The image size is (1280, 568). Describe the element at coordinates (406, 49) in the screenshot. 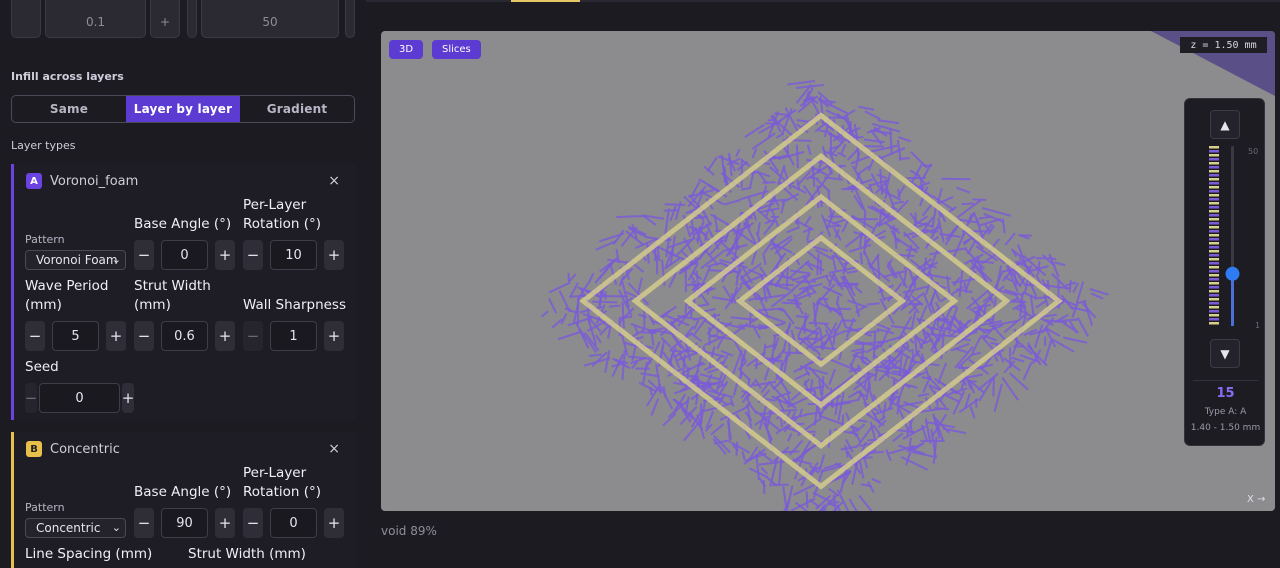

I see `view-3d-button: 3D` at that location.